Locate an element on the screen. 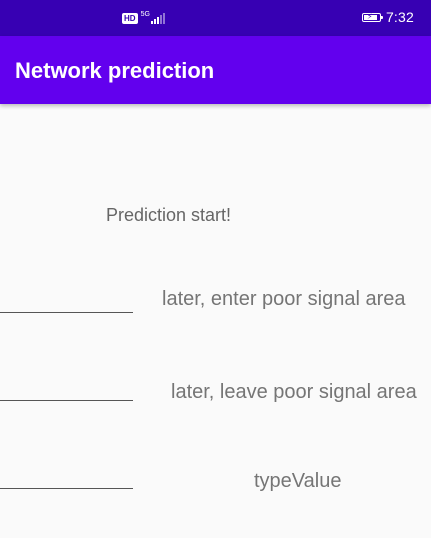 The height and width of the screenshot is (538, 431). network-type-label: 5G is located at coordinates (145, 14).